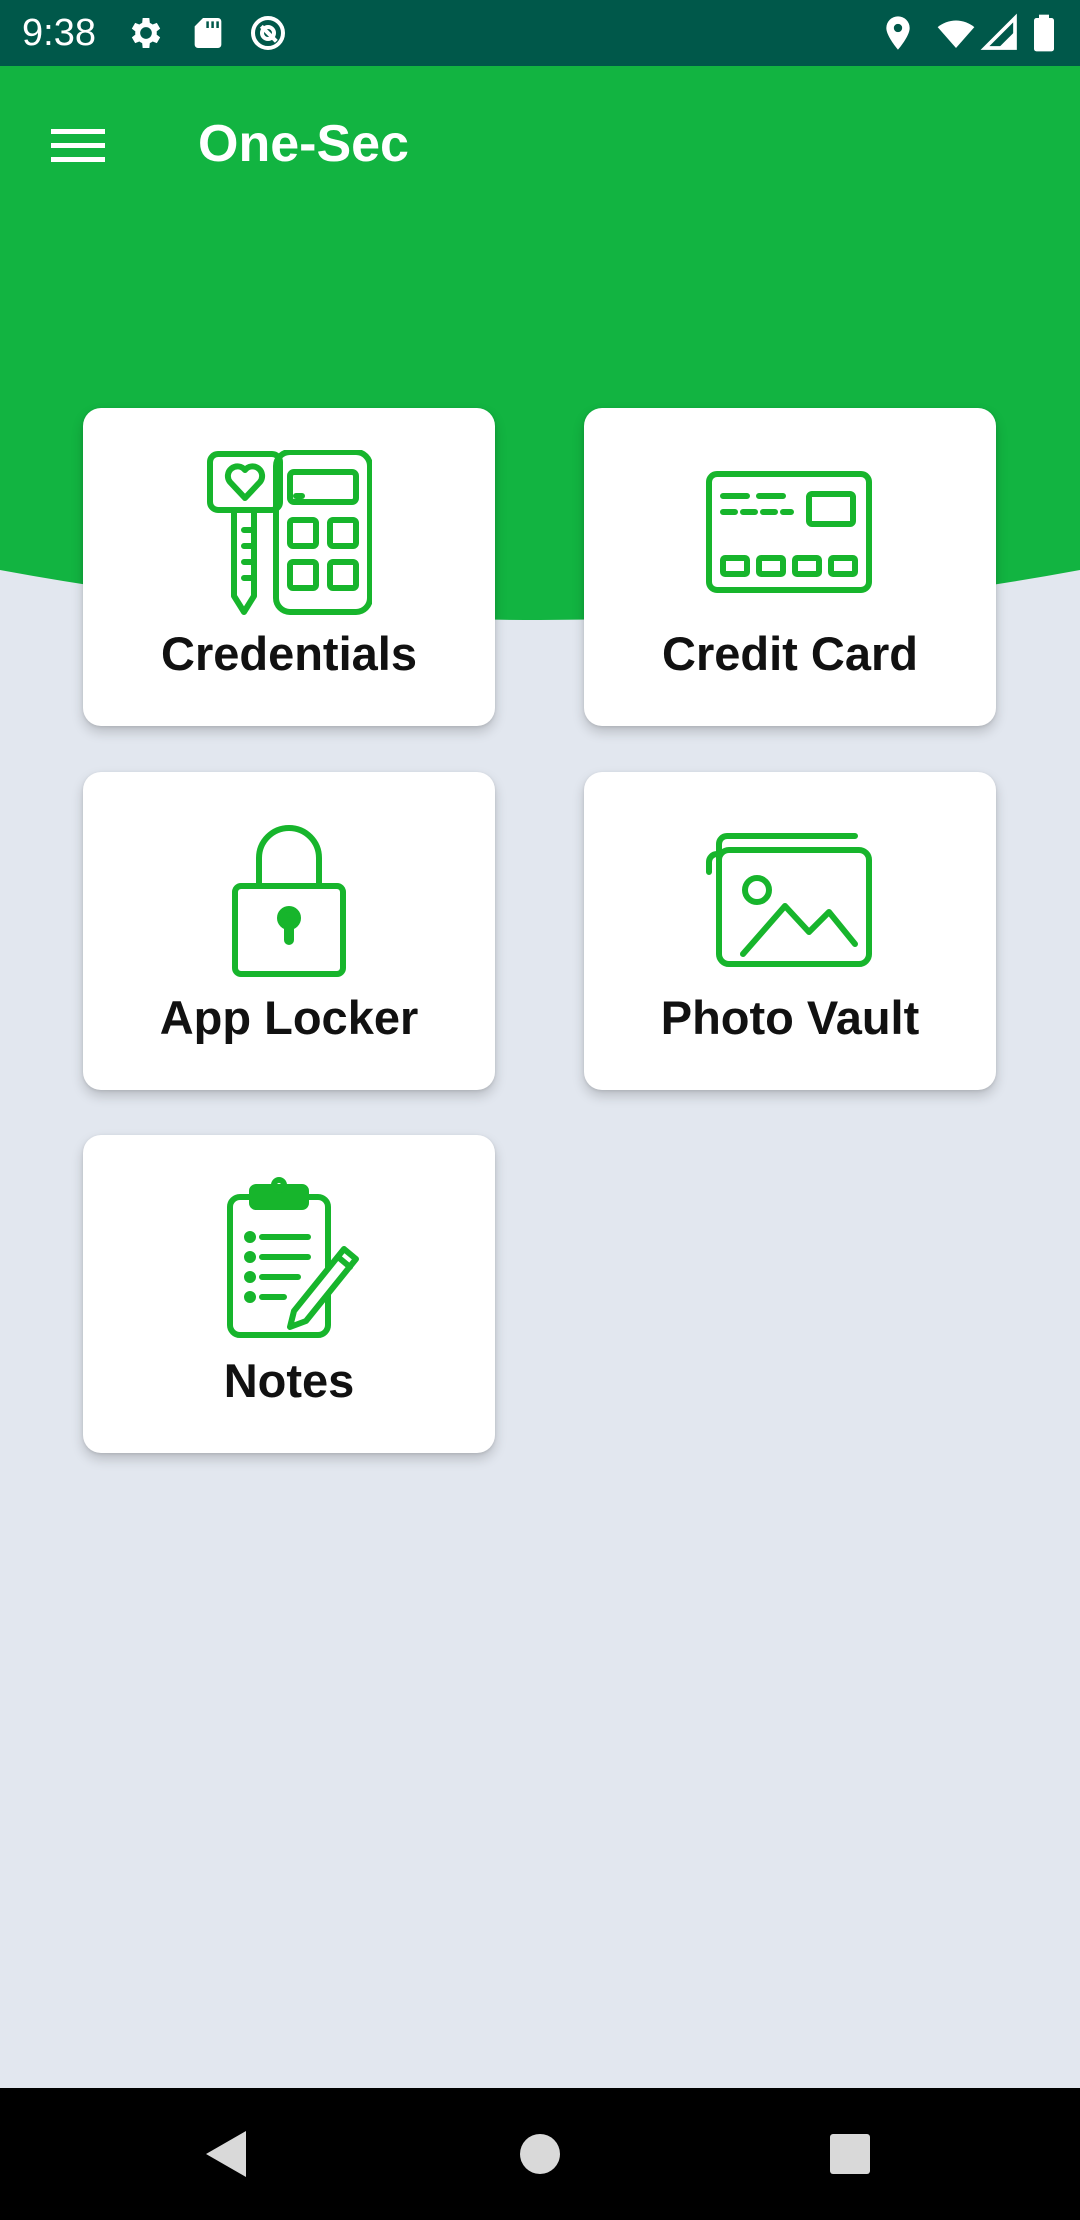  Describe the element at coordinates (208, 33) in the screenshot. I see `sd-card-icon` at that location.